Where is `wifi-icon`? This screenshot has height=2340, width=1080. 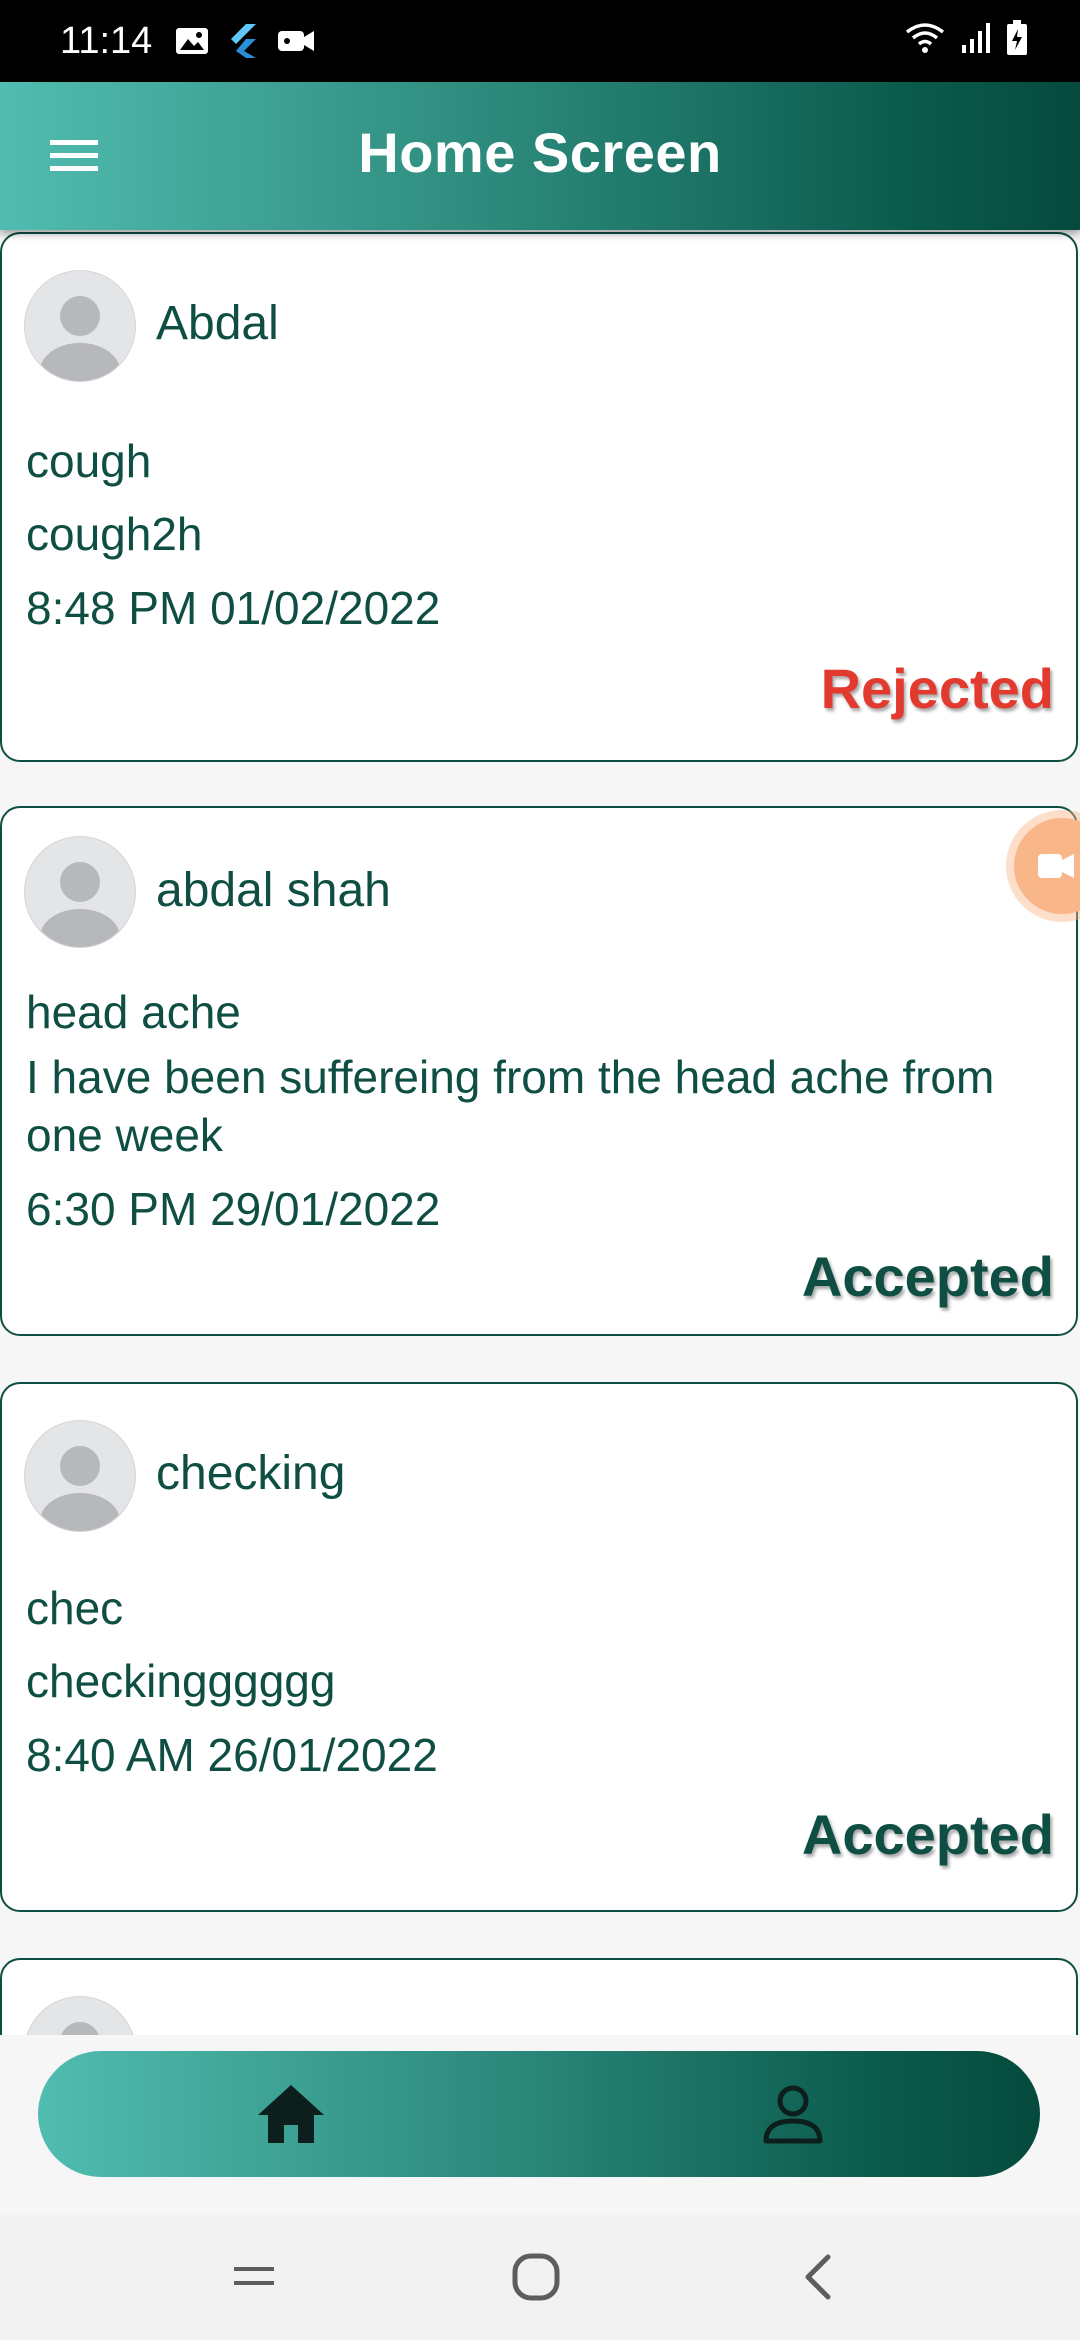 wifi-icon is located at coordinates (925, 38).